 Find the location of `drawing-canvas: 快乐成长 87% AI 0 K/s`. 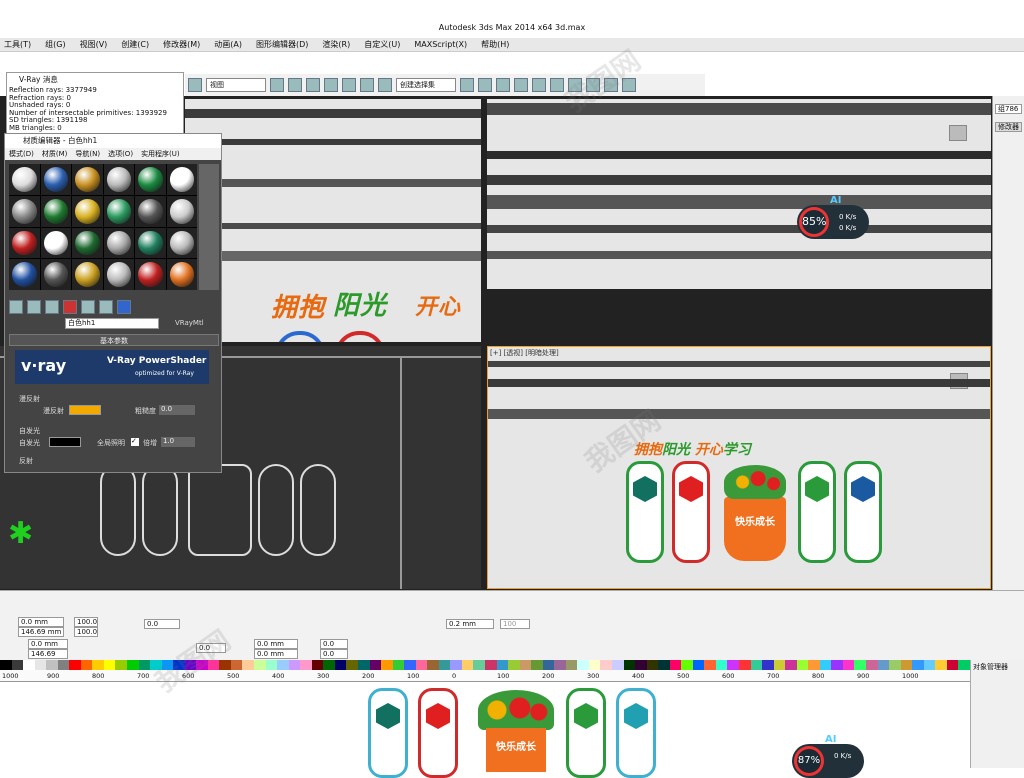

drawing-canvas: 快乐成长 87% AI 0 K/s is located at coordinates (485, 730).